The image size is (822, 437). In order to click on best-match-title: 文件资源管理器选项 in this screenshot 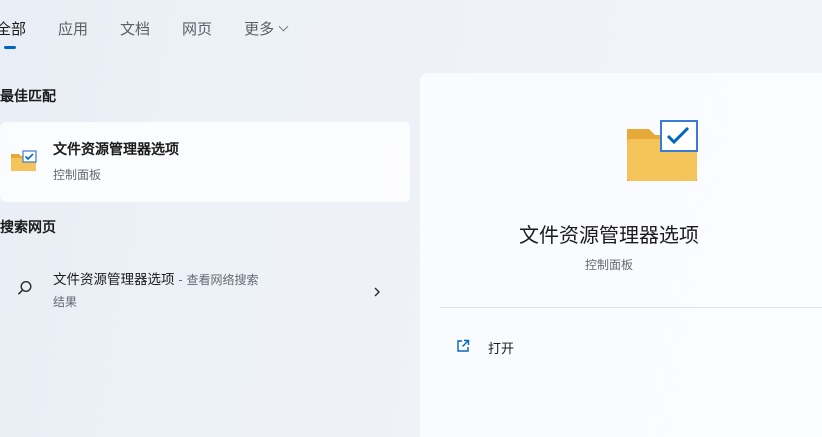, I will do `click(116, 150)`.